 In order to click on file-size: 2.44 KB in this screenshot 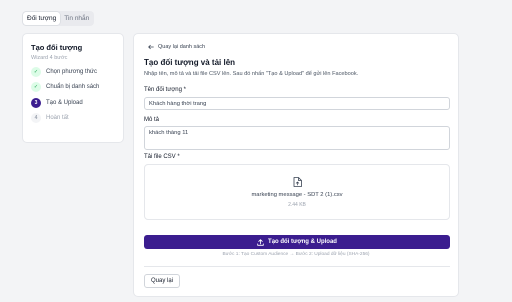, I will do `click(297, 205)`.